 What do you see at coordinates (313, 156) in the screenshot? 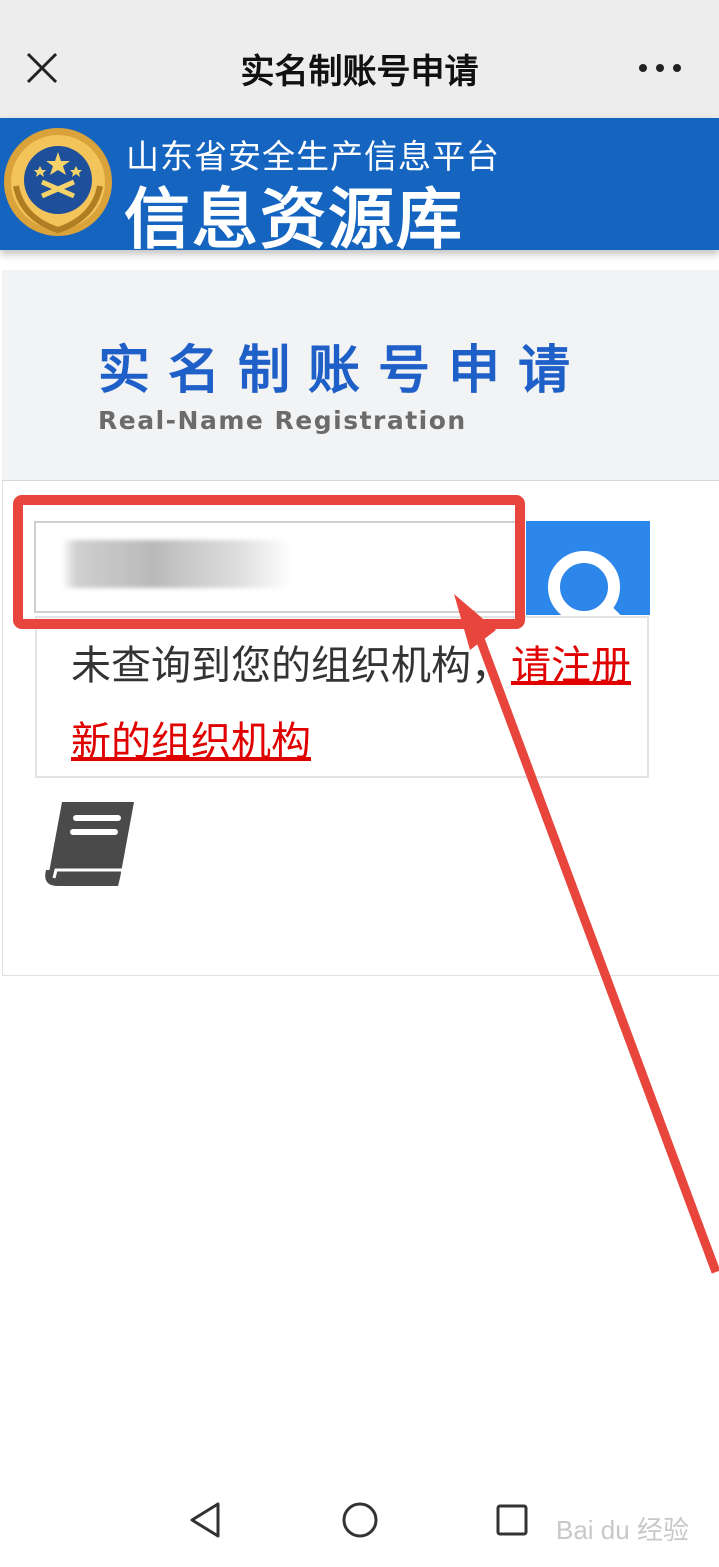
I see `banner-subtitle: 山东省安全生产信息平台` at bounding box center [313, 156].